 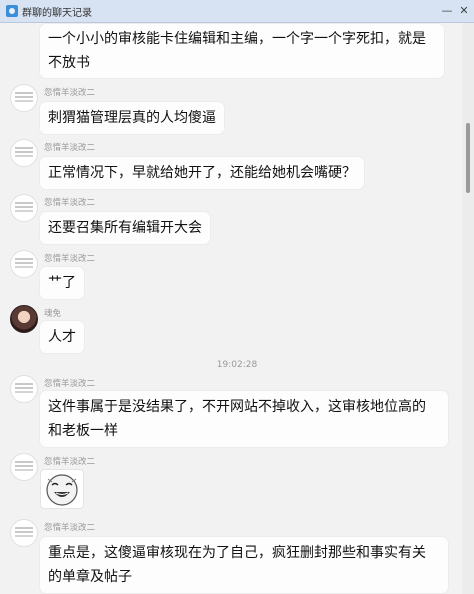 I want to click on minimize-button: —, so click(x=447, y=11).